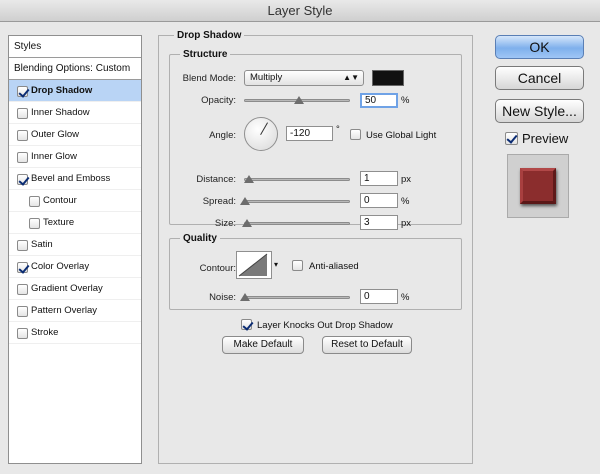  I want to click on style-item-inner-shadow: Inner Shadow, so click(75, 113).